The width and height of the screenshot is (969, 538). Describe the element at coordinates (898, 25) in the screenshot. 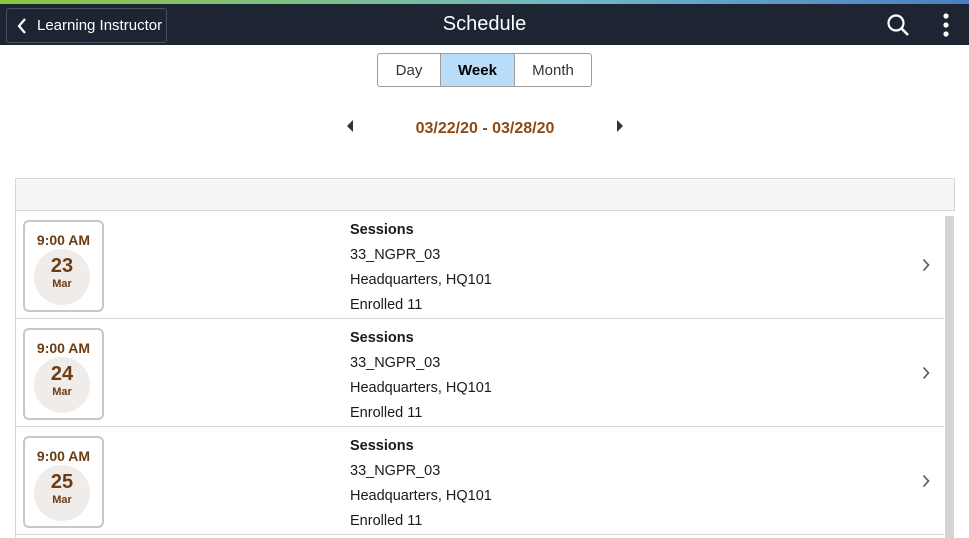

I see `search-icon` at that location.